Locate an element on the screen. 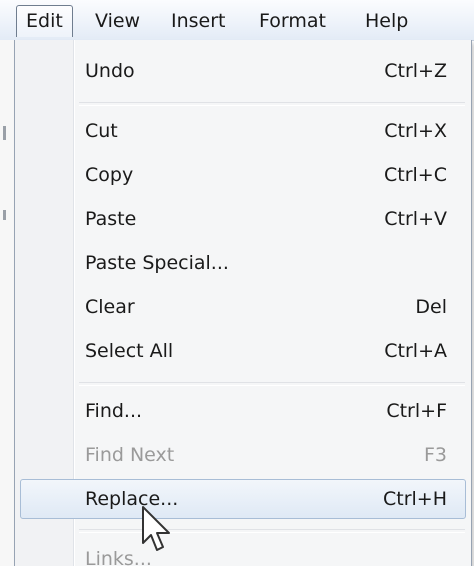 The height and width of the screenshot is (566, 474). menu-item-find: Find... Ctrl+F is located at coordinates (243, 411).